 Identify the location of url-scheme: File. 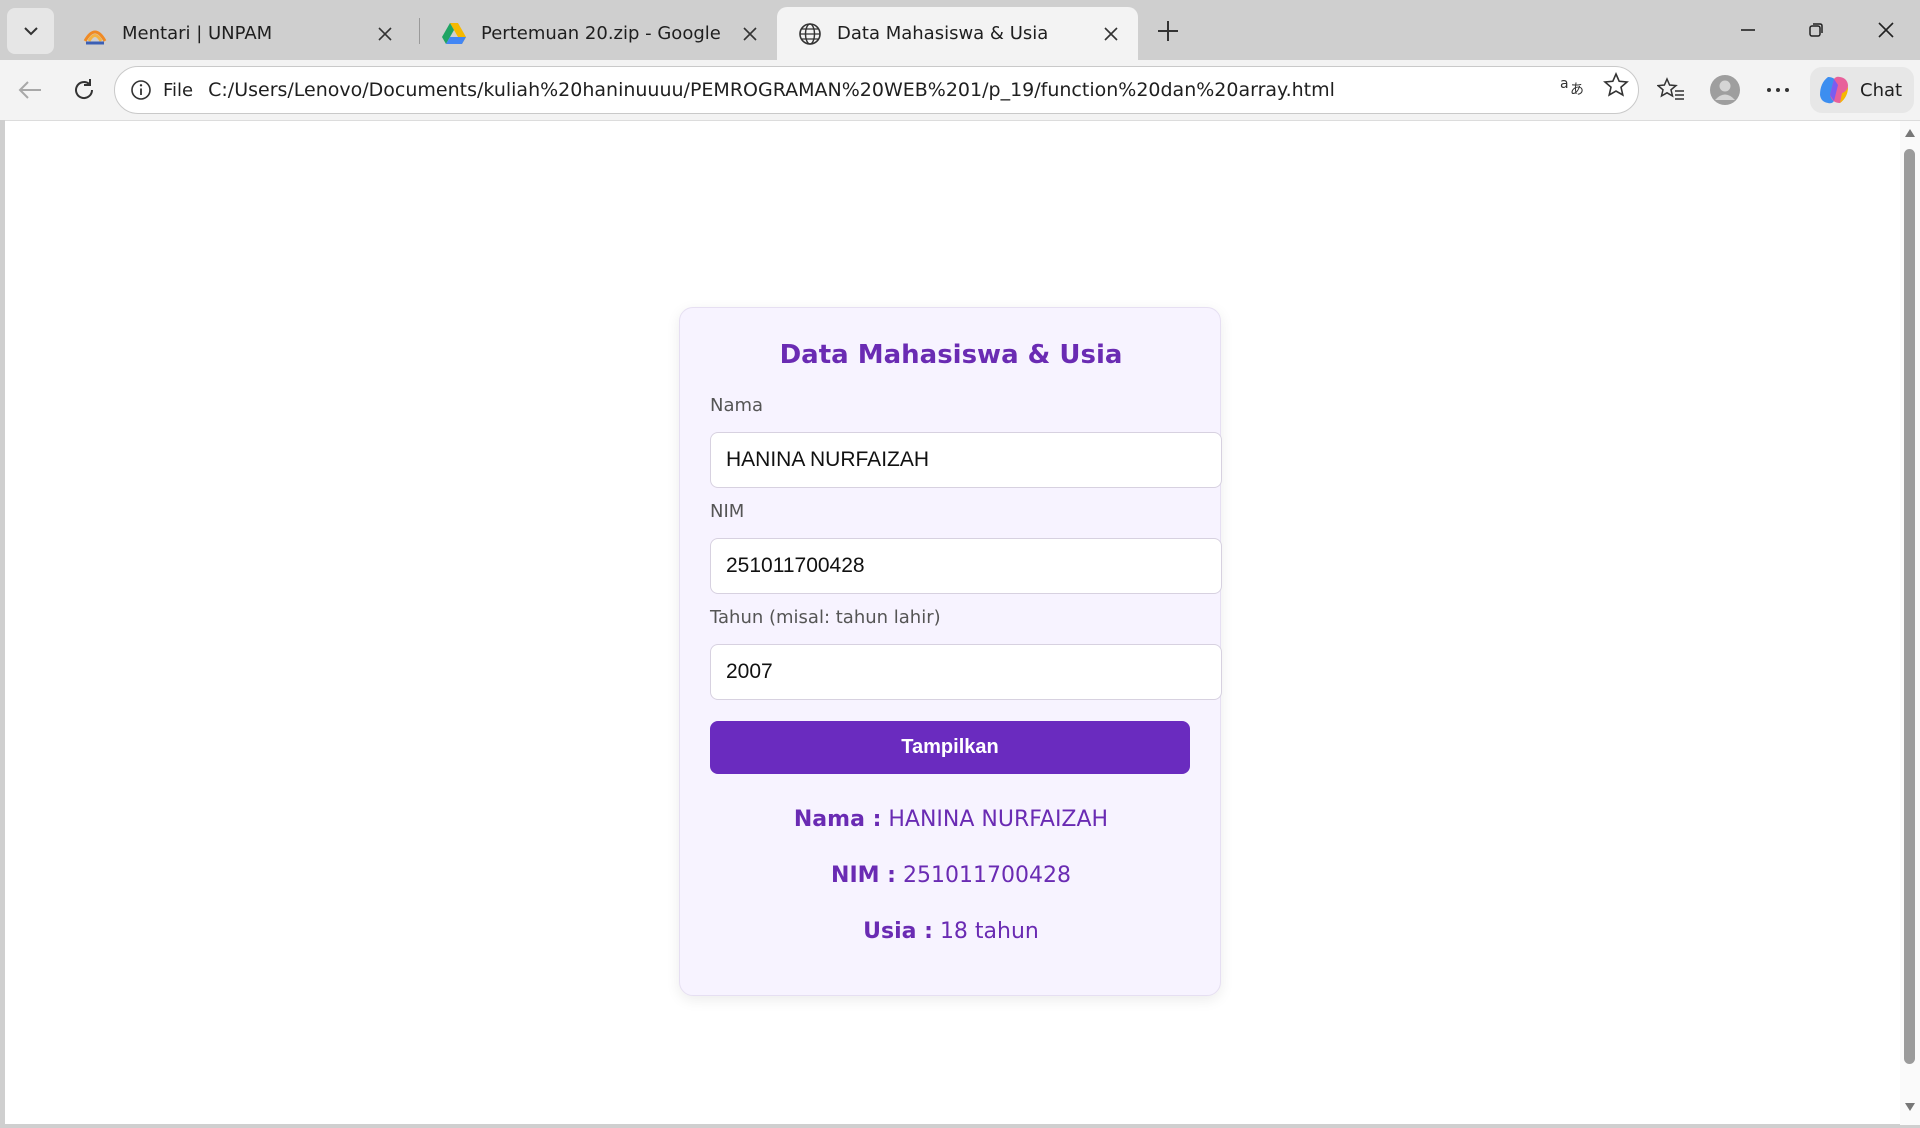
(178, 90).